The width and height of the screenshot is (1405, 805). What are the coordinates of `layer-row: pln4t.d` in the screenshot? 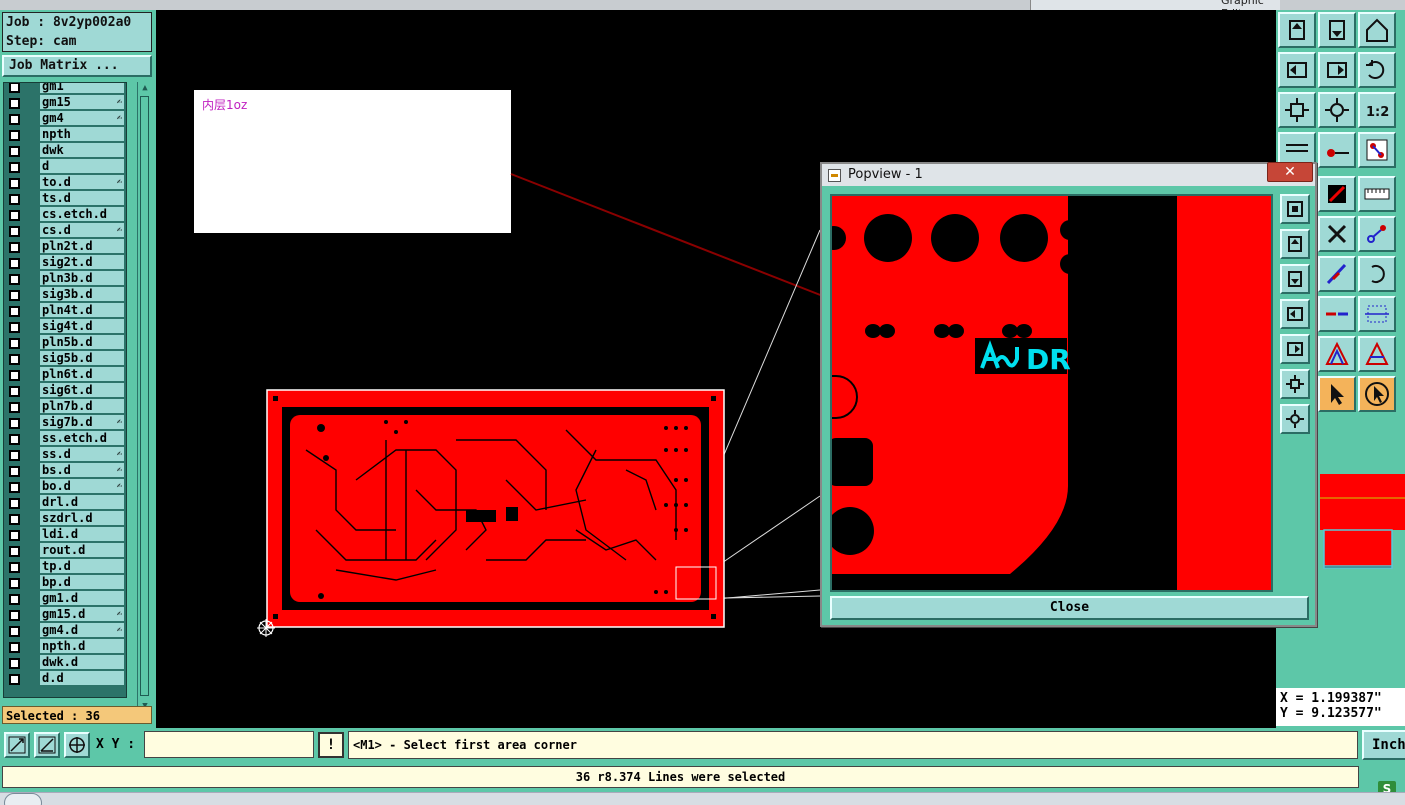 It's located at (65, 311).